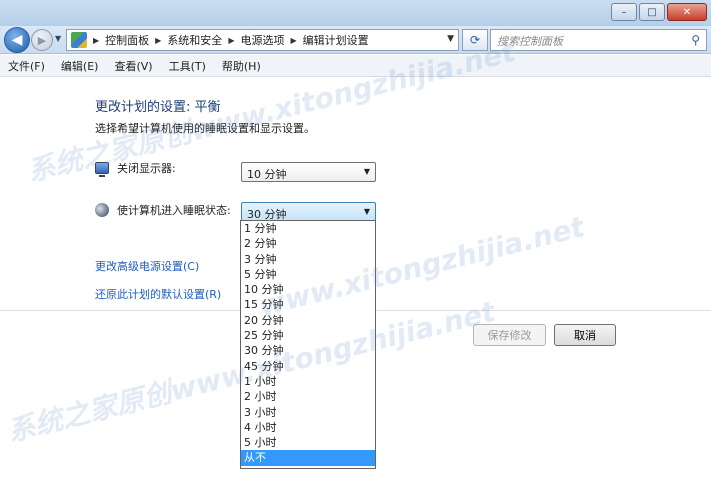 The image size is (711, 477). What do you see at coordinates (42, 40) in the screenshot?
I see `forward-button: ▶` at bounding box center [42, 40].